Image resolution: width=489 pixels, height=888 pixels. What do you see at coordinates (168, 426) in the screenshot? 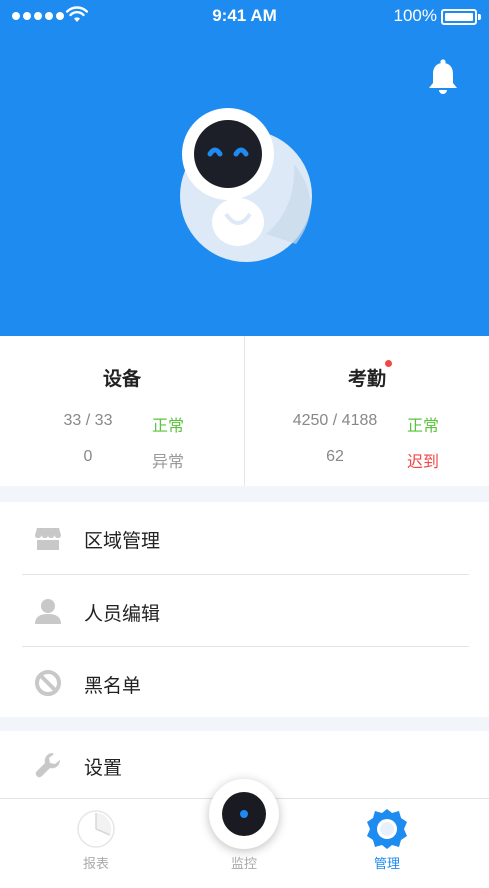
I see `device-normal-label: 正常` at bounding box center [168, 426].